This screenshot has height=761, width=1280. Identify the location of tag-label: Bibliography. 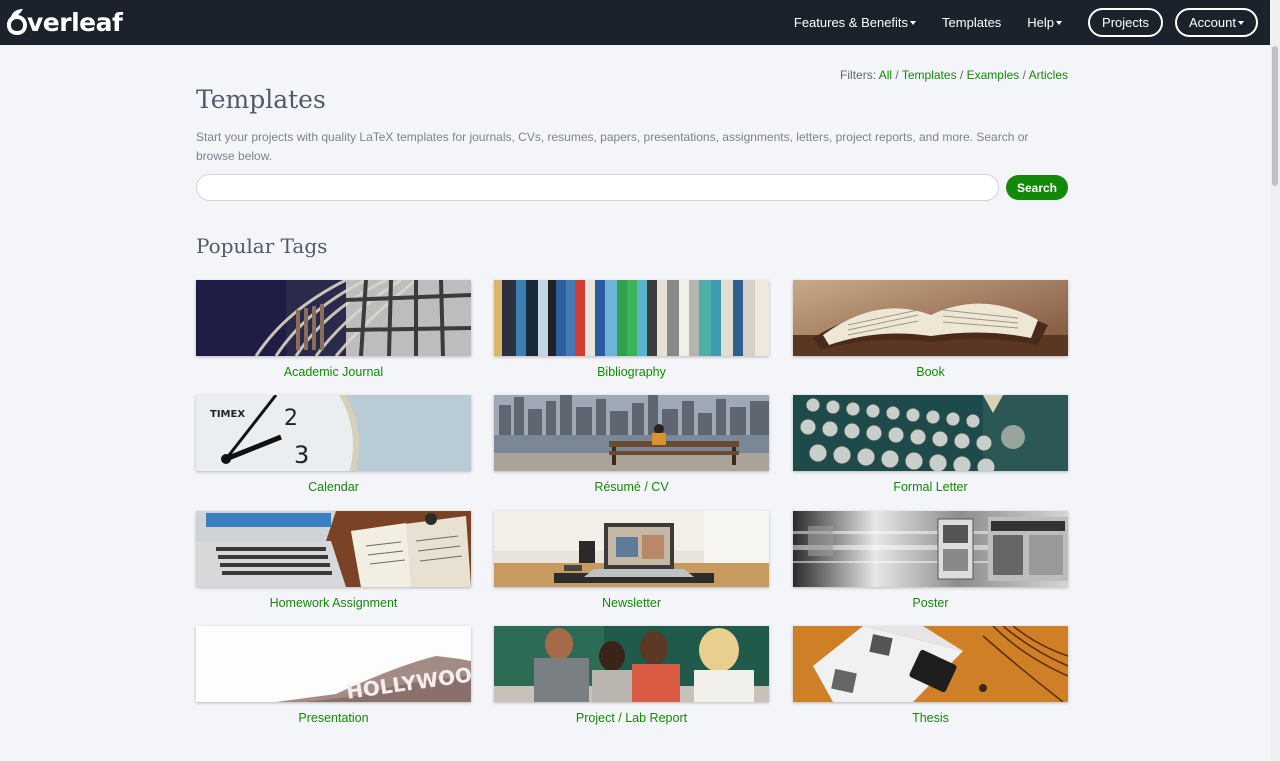
(631, 372).